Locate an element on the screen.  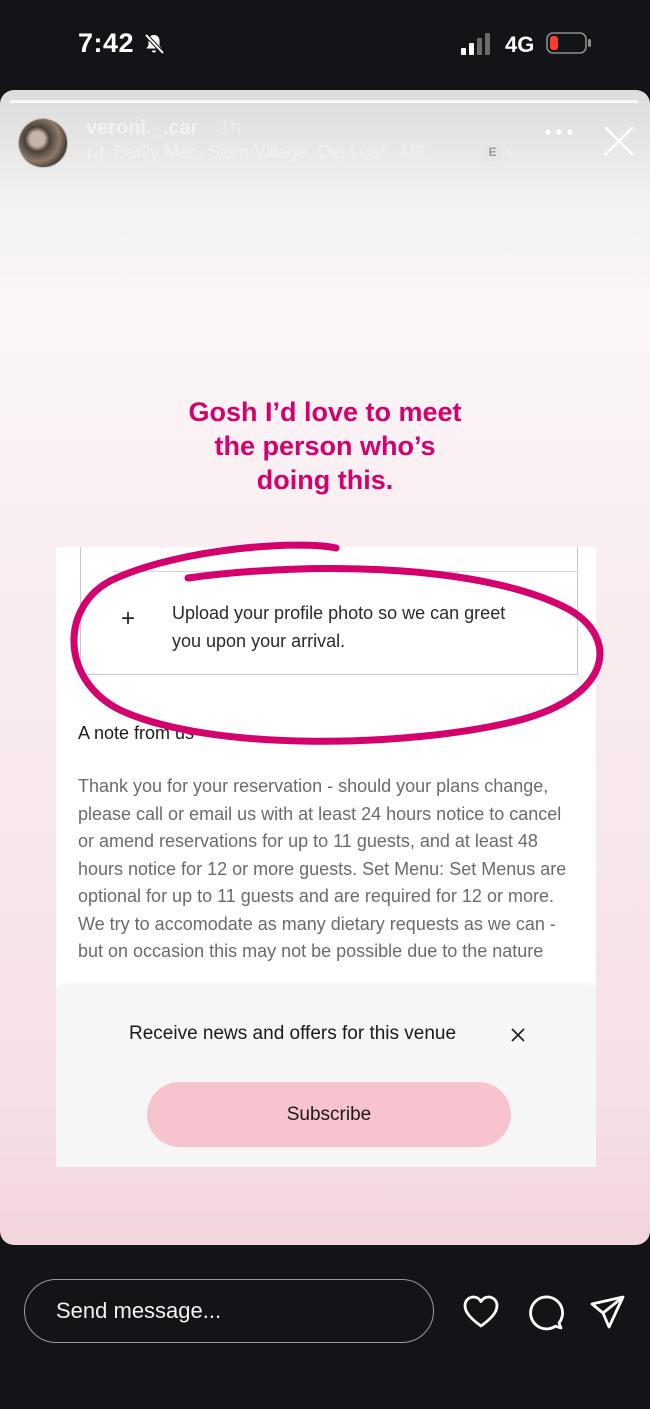
battery-icon is located at coordinates (568, 43).